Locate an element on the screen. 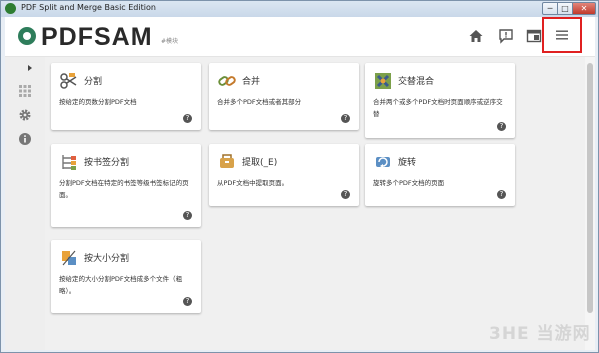  card-description: 合并两个或多个PDF文档时页面顺序或逆序交替 is located at coordinates (438, 108).